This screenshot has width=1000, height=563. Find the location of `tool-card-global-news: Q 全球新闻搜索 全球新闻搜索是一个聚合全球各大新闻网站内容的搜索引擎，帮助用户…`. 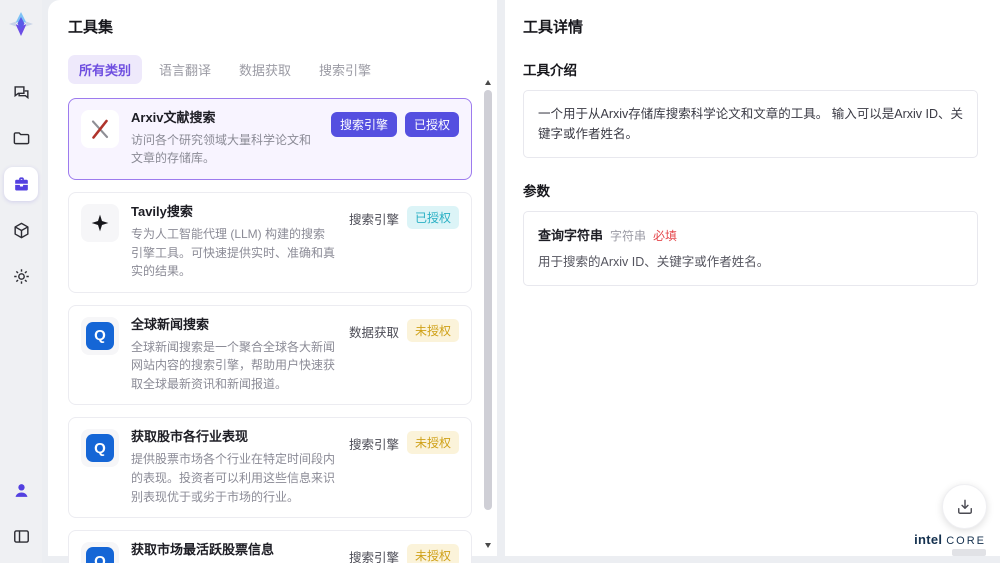

tool-card-global-news: Q 全球新闻搜索 全球新闻搜索是一个聚合全球各大新闻网站内容的搜索引擎，帮助用户… is located at coordinates (270, 355).